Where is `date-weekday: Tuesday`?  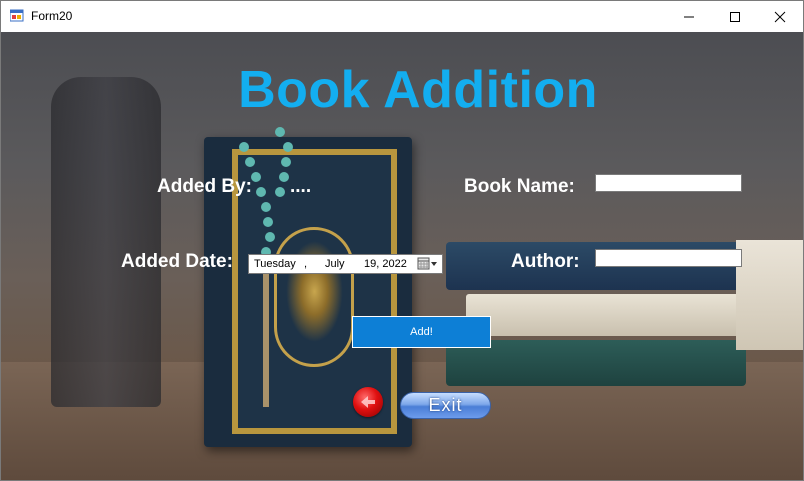
date-weekday: Tuesday is located at coordinates (275, 264).